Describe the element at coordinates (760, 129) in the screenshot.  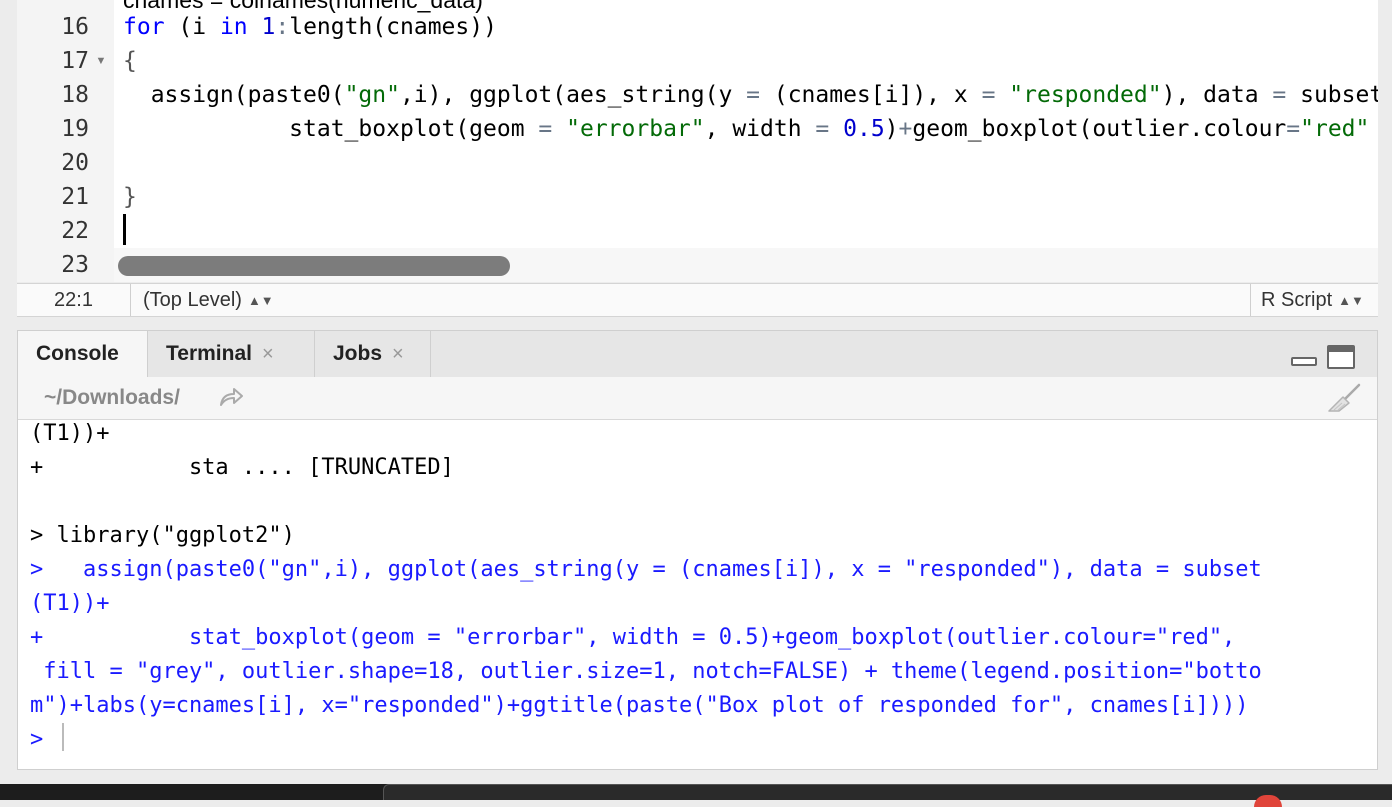
I see `code-token: , width` at that location.